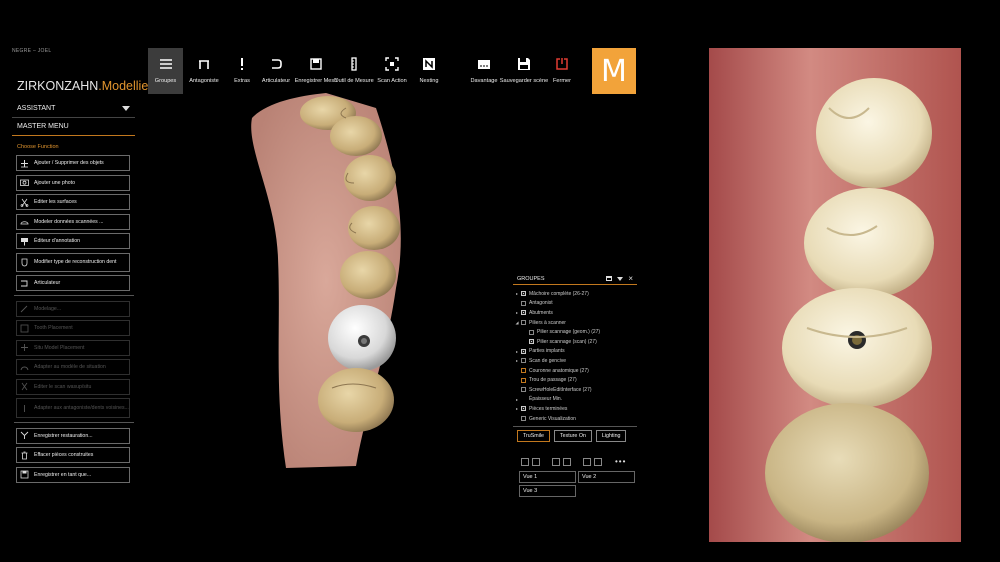  What do you see at coordinates (73, 163) in the screenshot?
I see `add-remove-objects-button: Ajouter / Supprimer des objets` at bounding box center [73, 163].